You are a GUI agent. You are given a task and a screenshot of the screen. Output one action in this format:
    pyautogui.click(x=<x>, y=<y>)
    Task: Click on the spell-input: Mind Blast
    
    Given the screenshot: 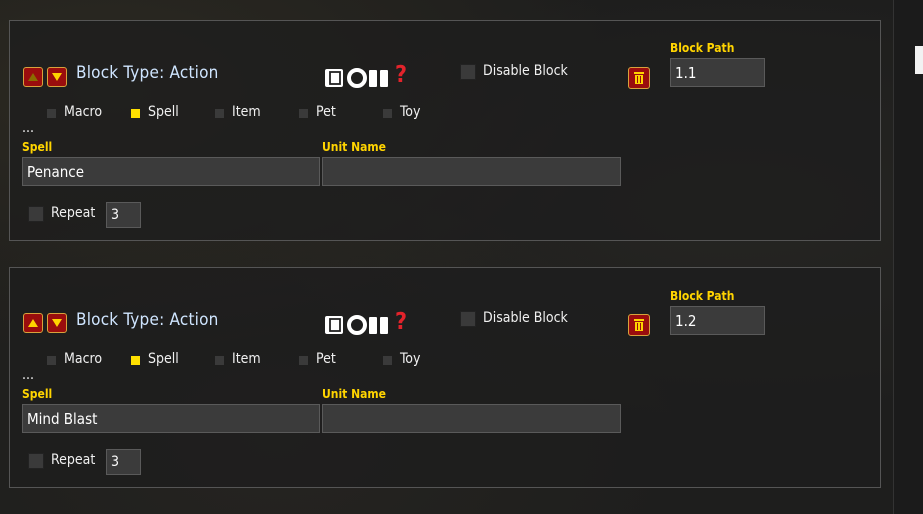 What is the action you would take?
    pyautogui.click(x=171, y=418)
    